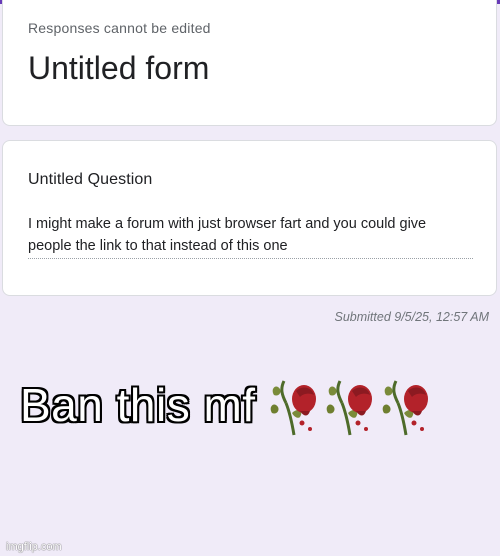 The width and height of the screenshot is (500, 556). Describe the element at coordinates (412, 317) in the screenshot. I see `submission-timestamp: Submitted 9/5/25, 12:57 AM` at that location.